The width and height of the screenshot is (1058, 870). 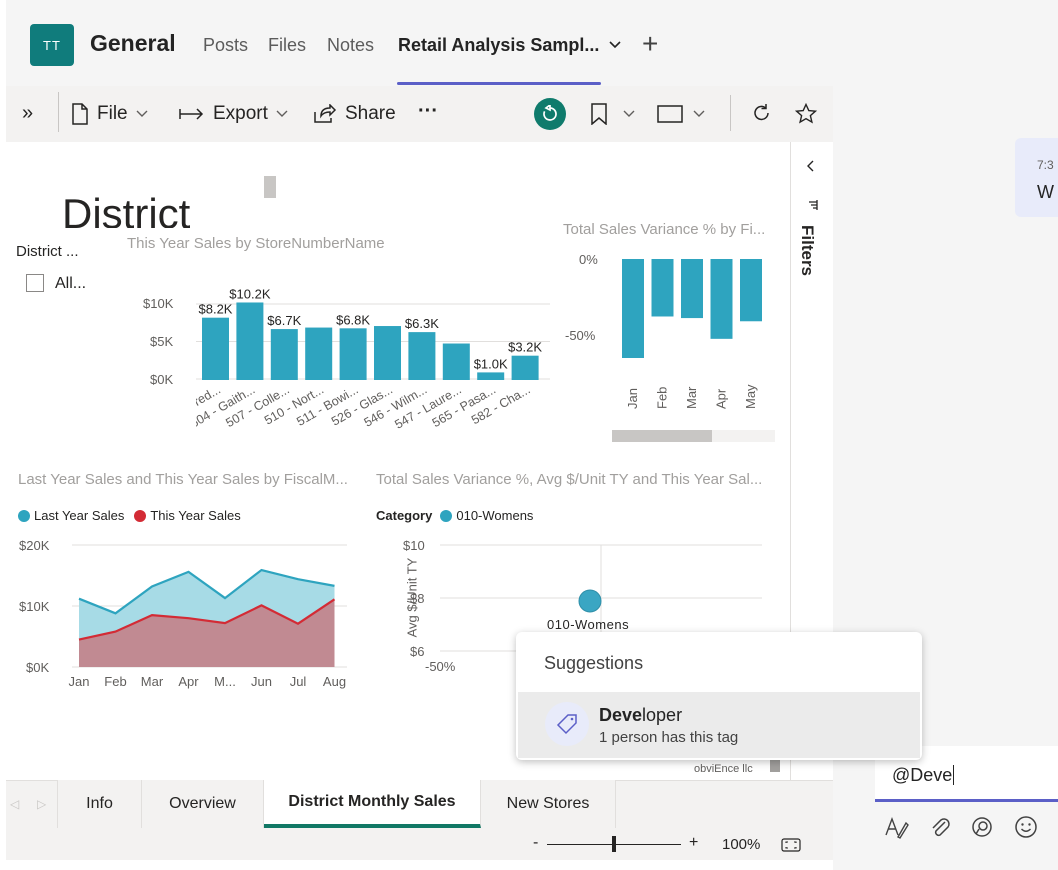 What do you see at coordinates (225, 45) in the screenshot?
I see `tab-posts: Posts` at bounding box center [225, 45].